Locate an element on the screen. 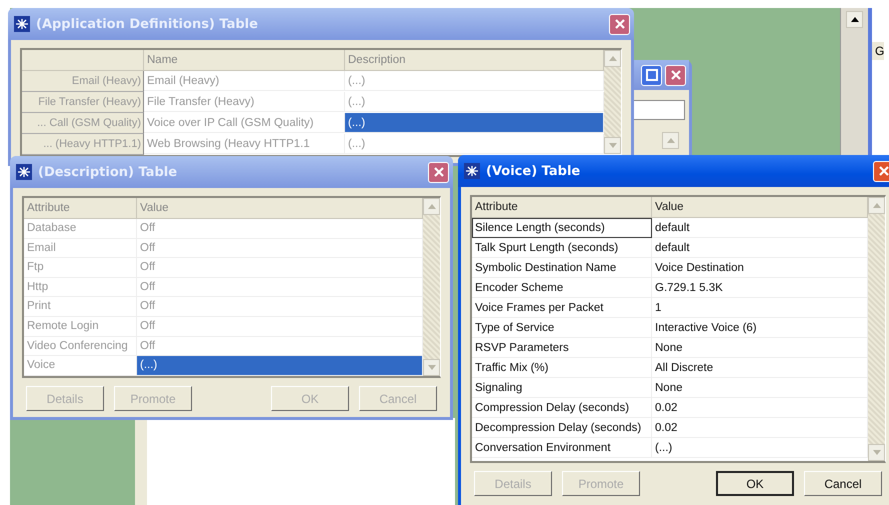 Image resolution: width=889 pixels, height=505 pixels. row-header: ... (Heavy HTTP1.1) is located at coordinates (83, 144).